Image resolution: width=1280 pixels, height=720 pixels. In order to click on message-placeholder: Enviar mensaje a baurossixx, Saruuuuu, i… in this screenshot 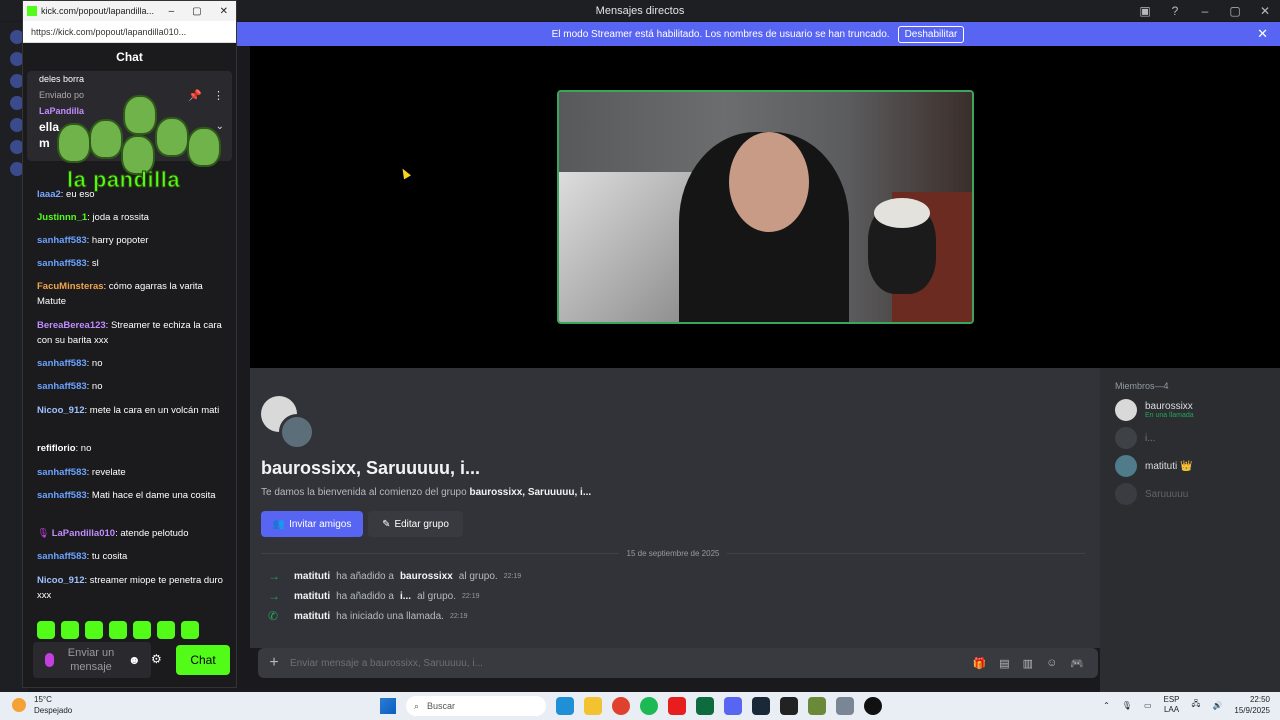, I will do `click(386, 663)`.